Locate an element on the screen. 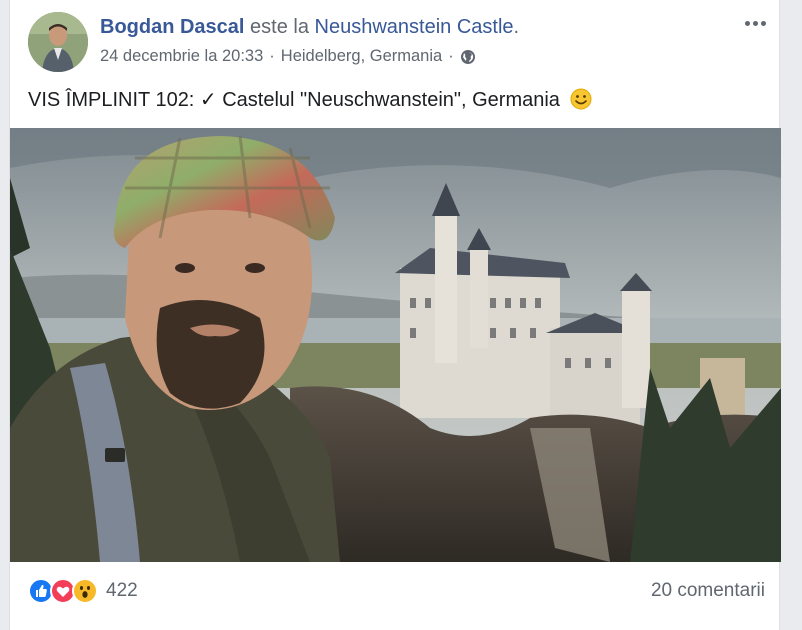 The height and width of the screenshot is (630, 802). smiley-emoji-icon is located at coordinates (581, 99).